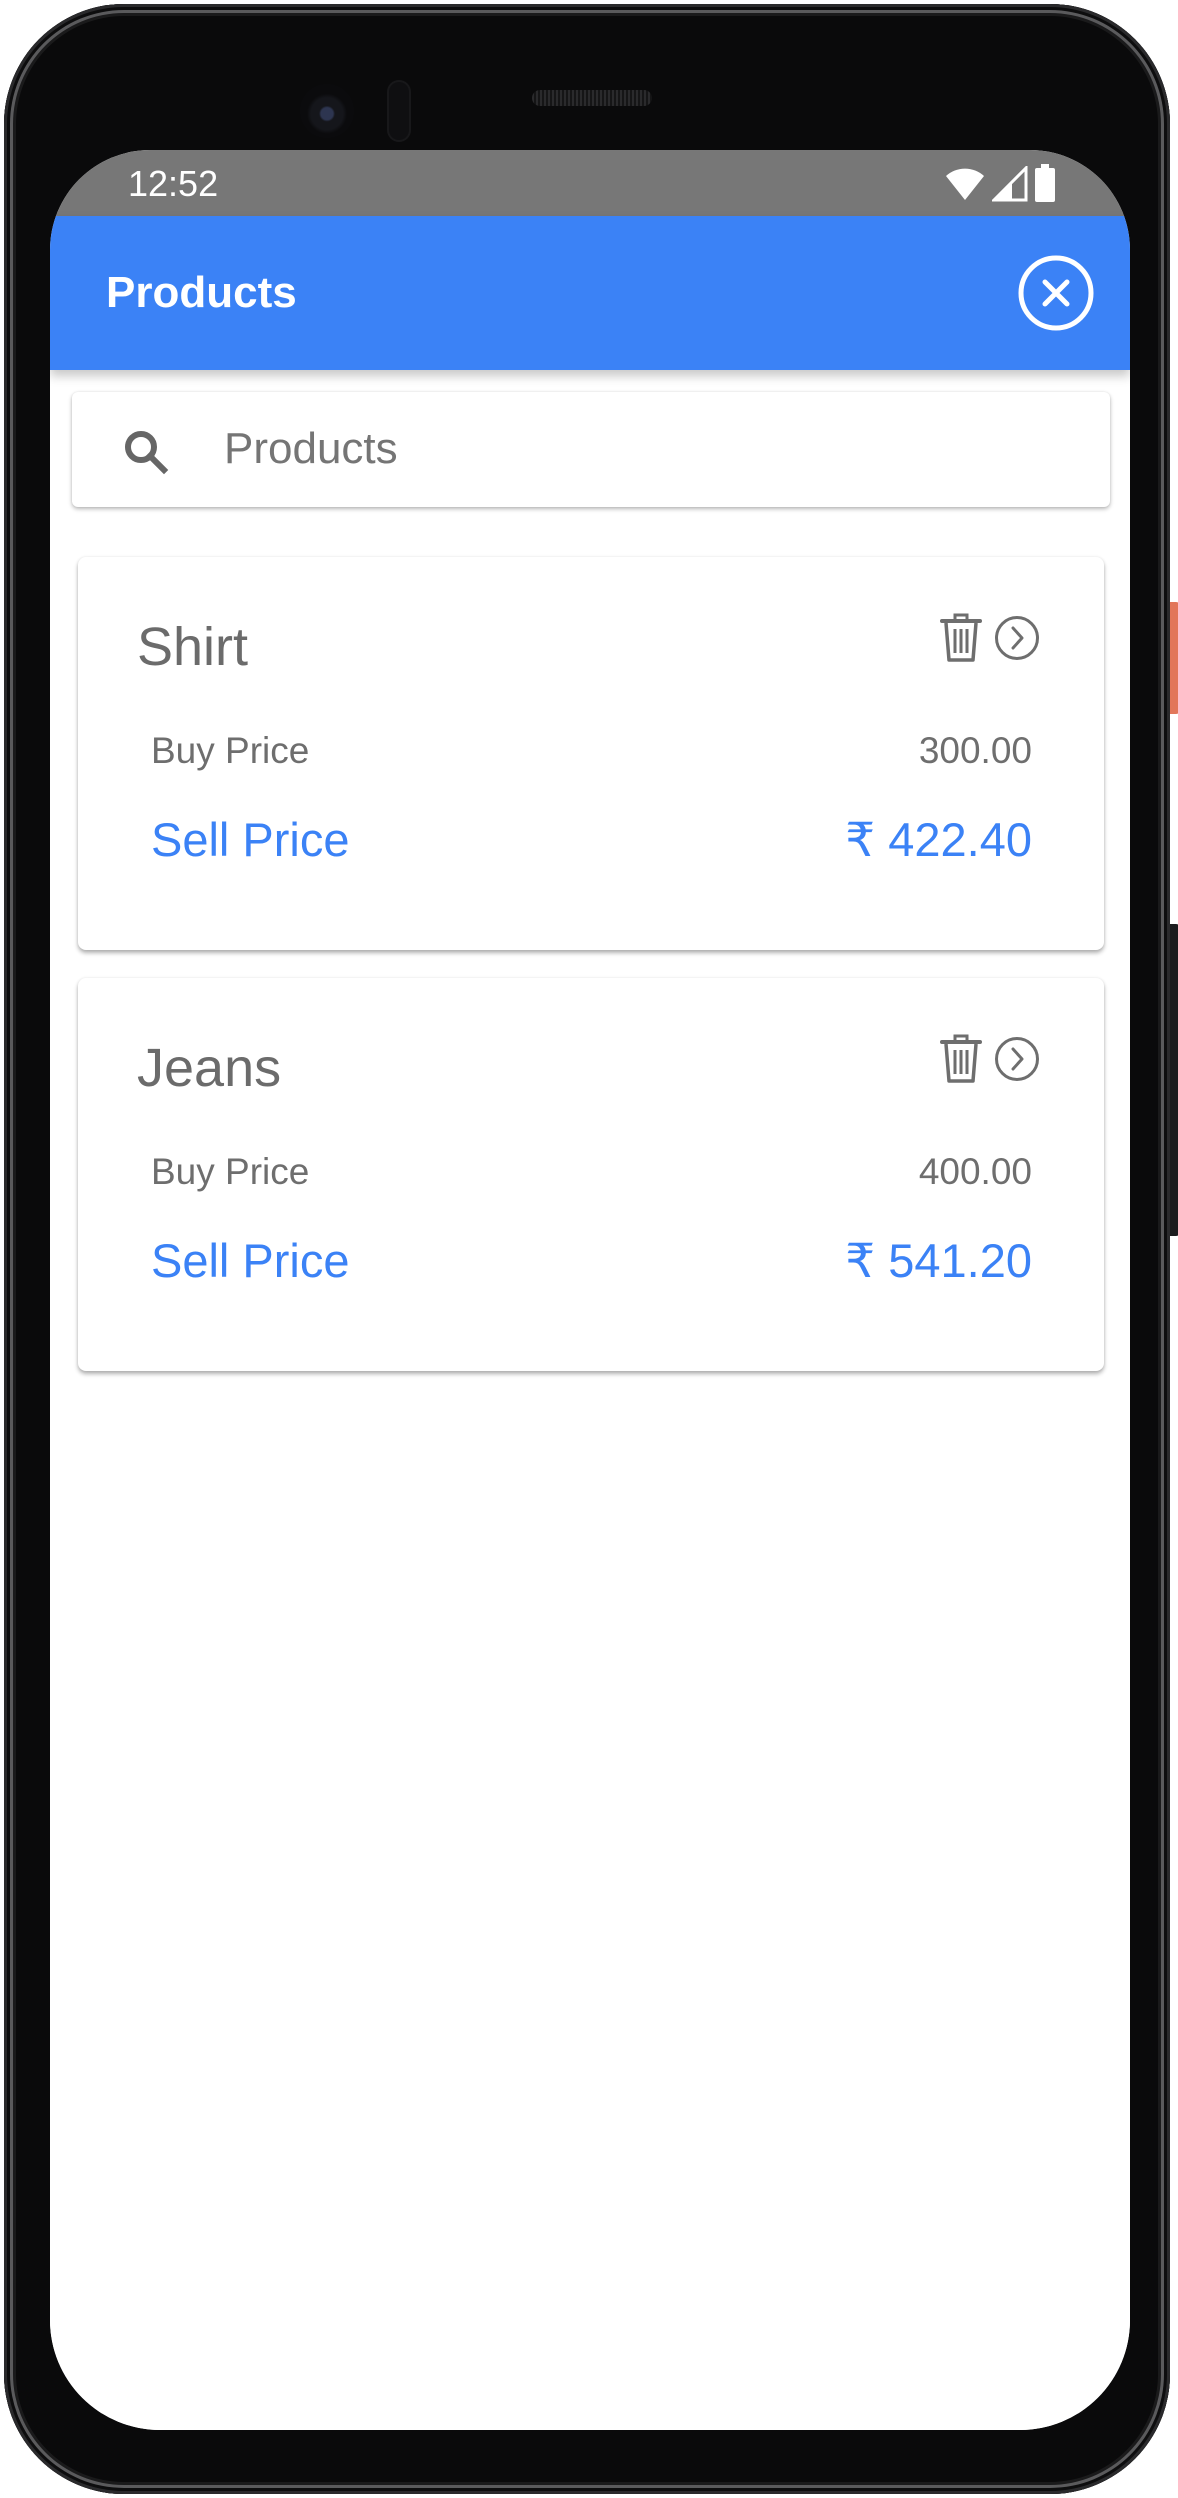 The width and height of the screenshot is (1178, 2498). What do you see at coordinates (201, 292) in the screenshot?
I see `page-title: Products` at bounding box center [201, 292].